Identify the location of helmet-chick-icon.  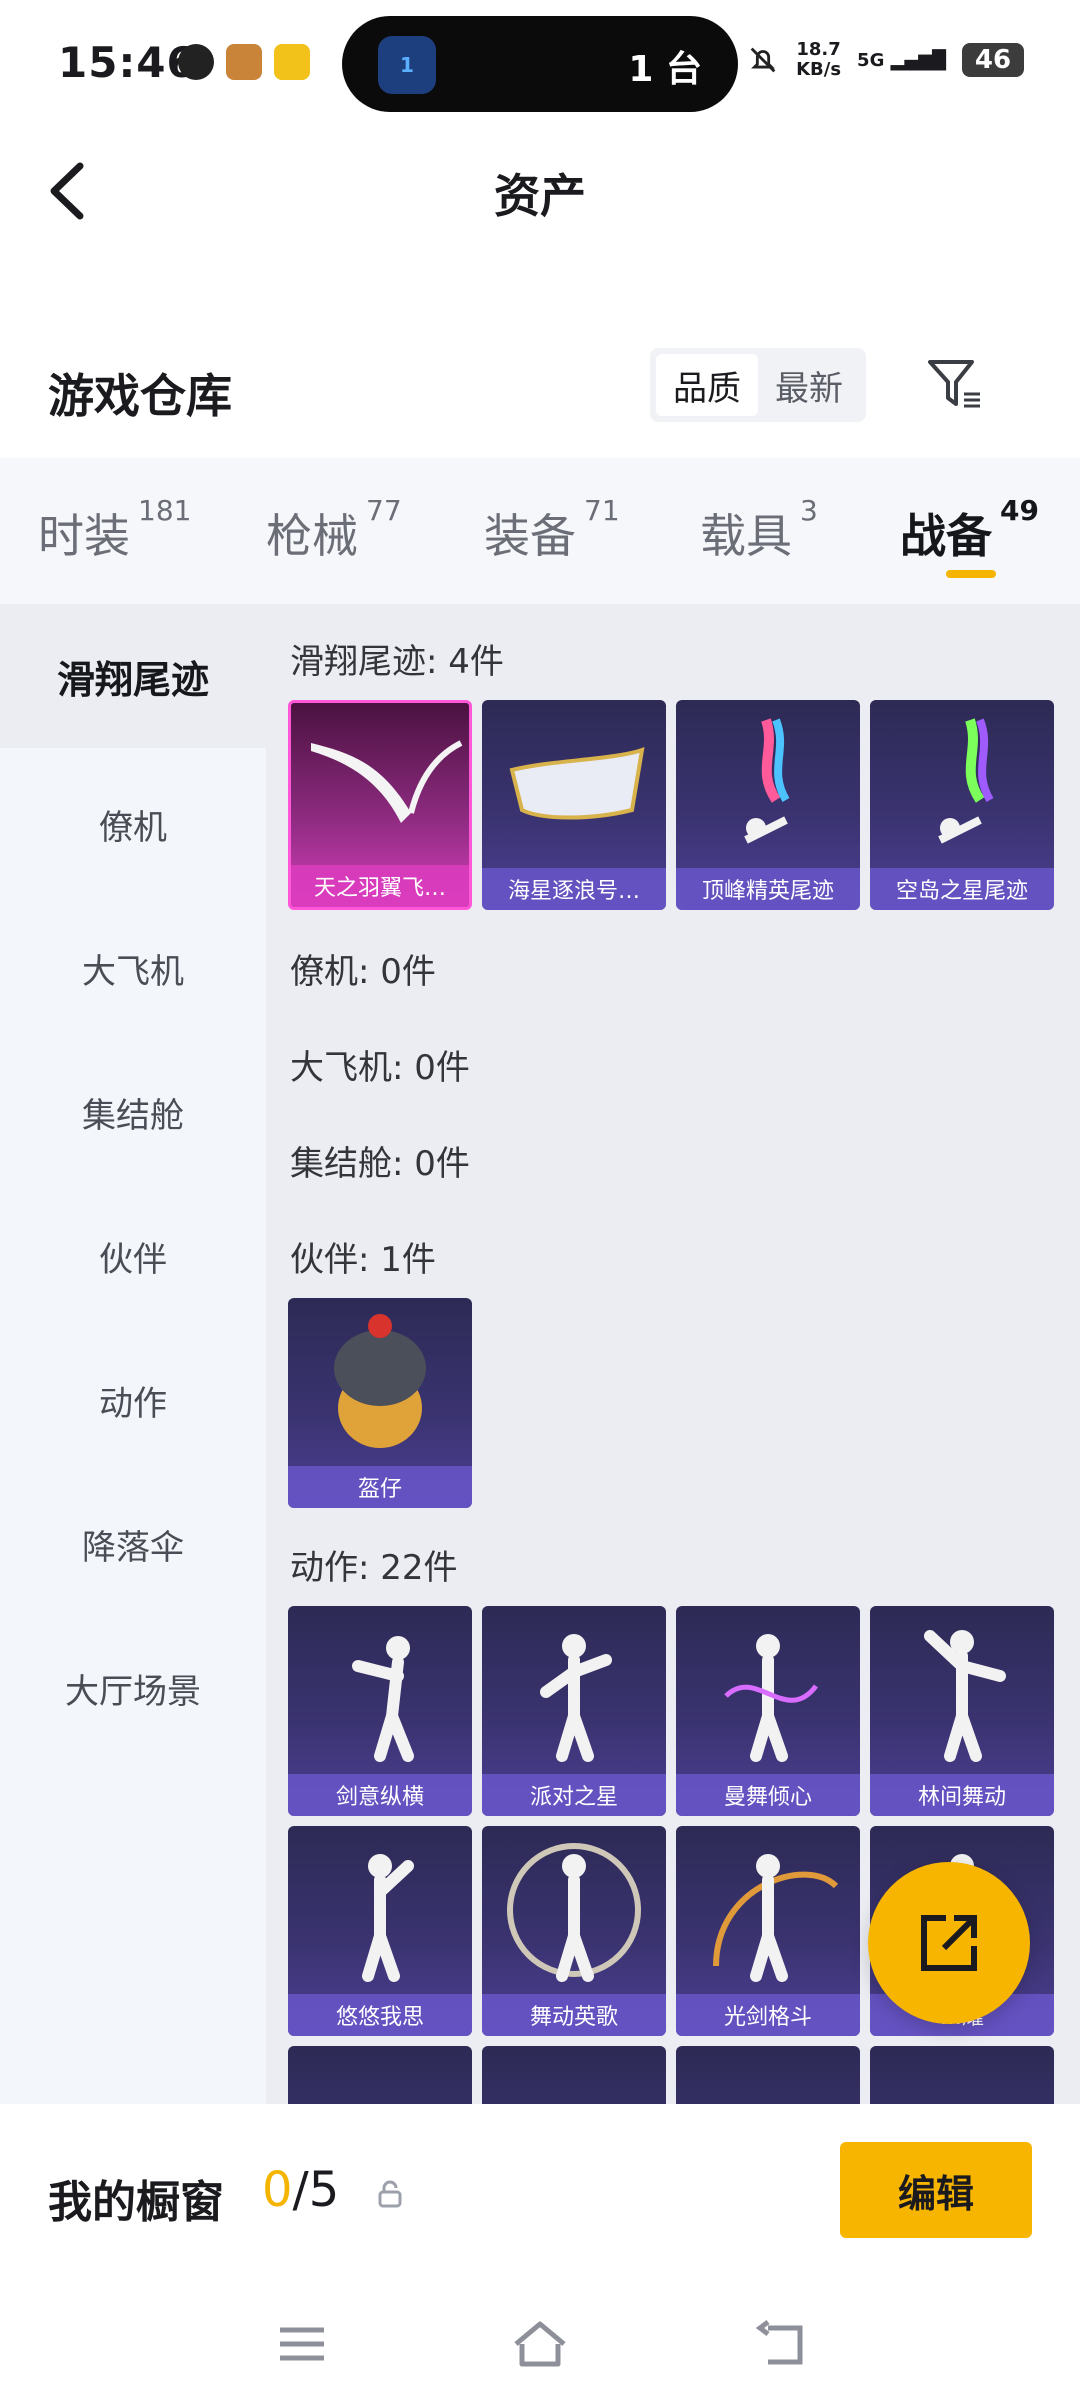
(380, 1381).